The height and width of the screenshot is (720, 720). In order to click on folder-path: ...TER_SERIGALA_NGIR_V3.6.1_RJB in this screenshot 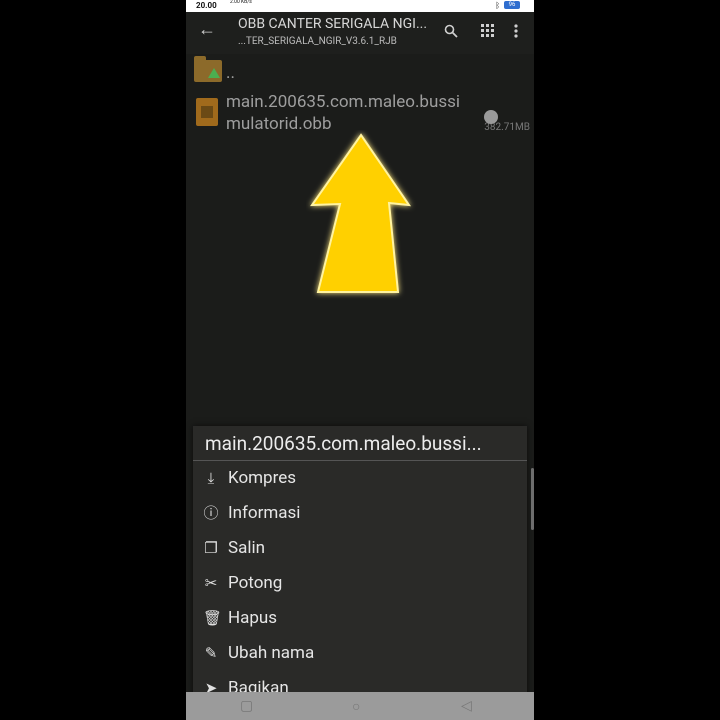, I will do `click(338, 41)`.